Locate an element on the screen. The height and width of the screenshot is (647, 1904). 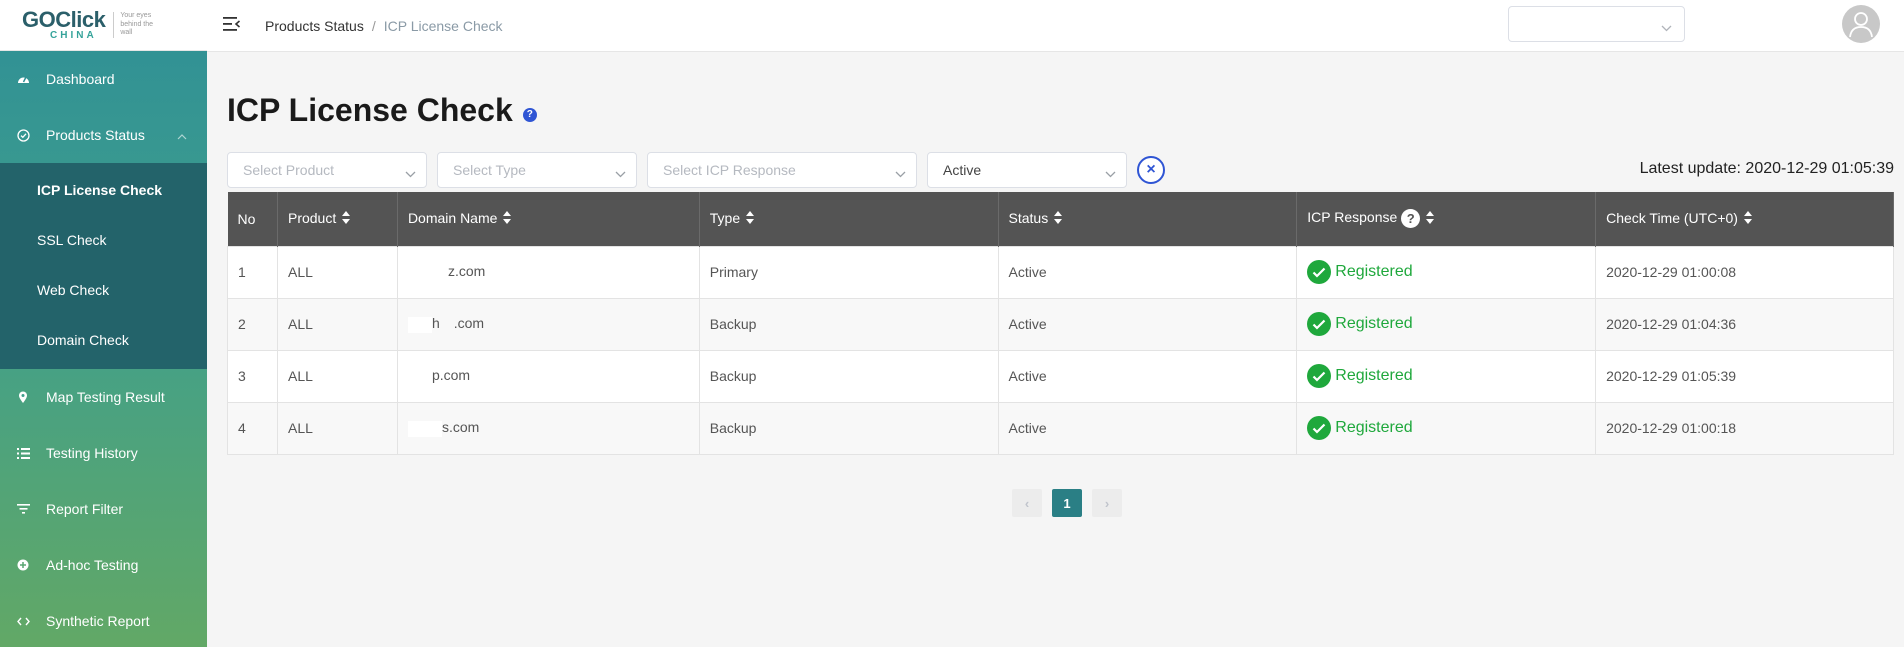
sidebar-subitem-web-check: Web Check is located at coordinates (103, 290).